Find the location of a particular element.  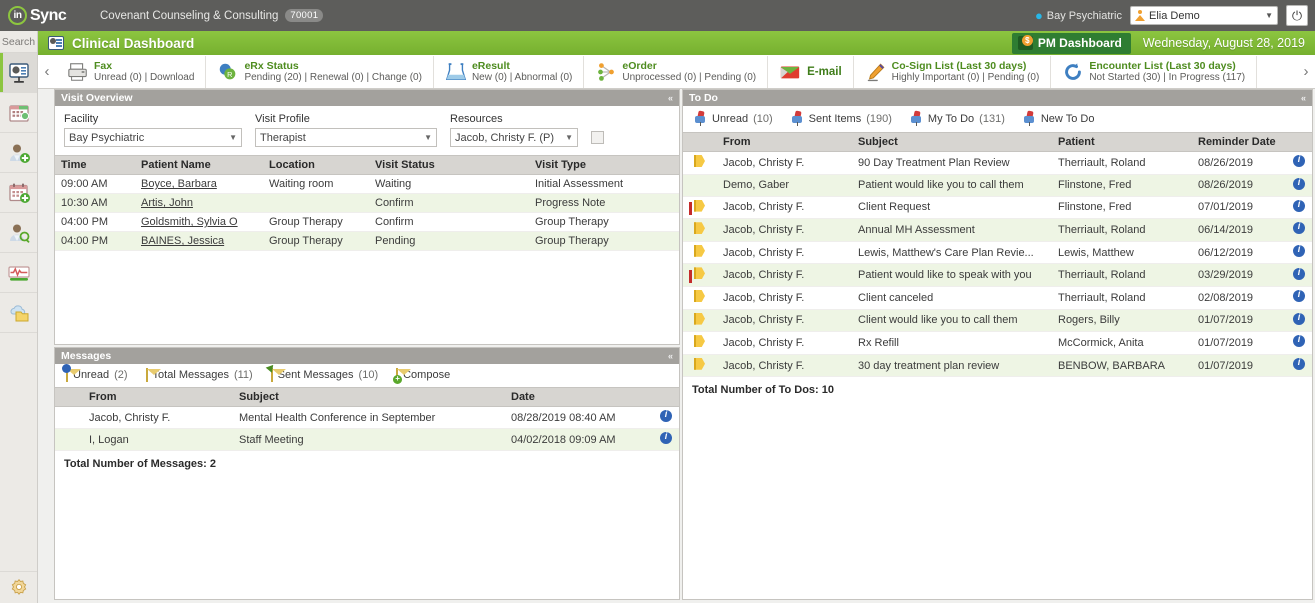

sidebar-item-patient-search is located at coordinates (18, 233).